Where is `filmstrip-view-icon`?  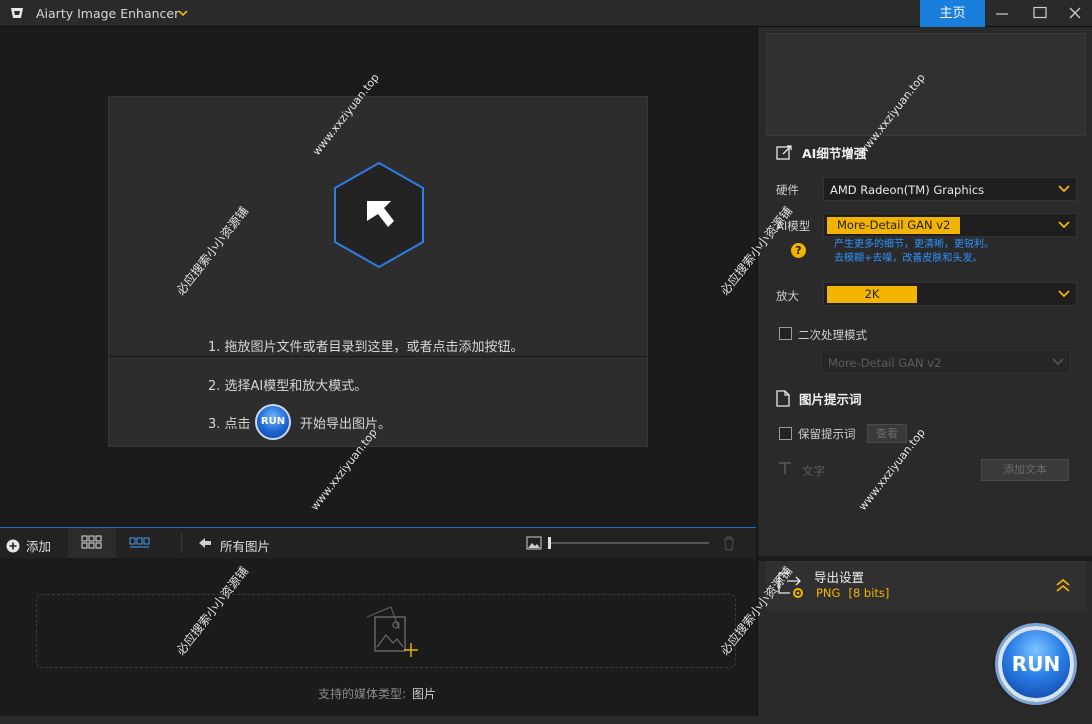
filmstrip-view-icon is located at coordinates (139, 542).